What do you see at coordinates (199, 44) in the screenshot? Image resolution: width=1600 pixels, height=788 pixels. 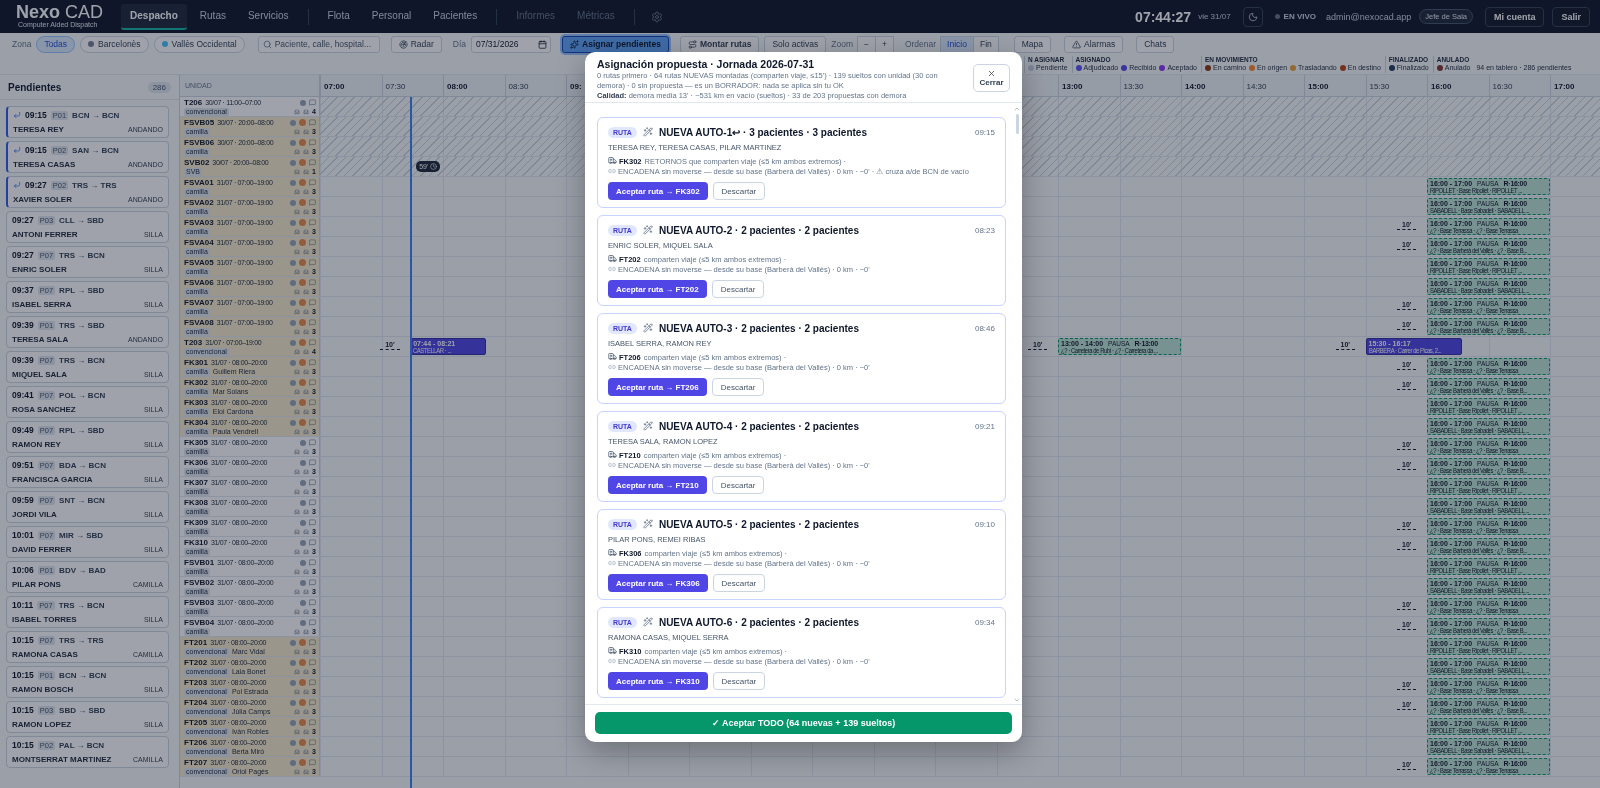 I see `zone-chip: Vallès Occidental` at bounding box center [199, 44].